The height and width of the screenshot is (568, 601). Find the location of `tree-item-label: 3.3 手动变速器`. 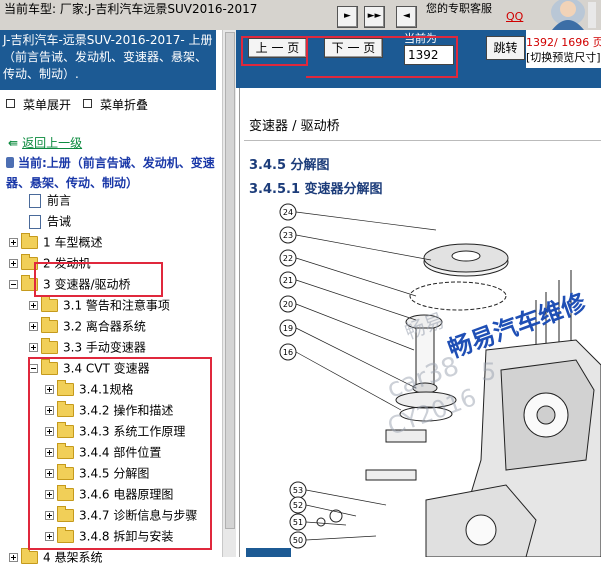

tree-item-label: 3.3 手动变速器 is located at coordinates (104, 348).